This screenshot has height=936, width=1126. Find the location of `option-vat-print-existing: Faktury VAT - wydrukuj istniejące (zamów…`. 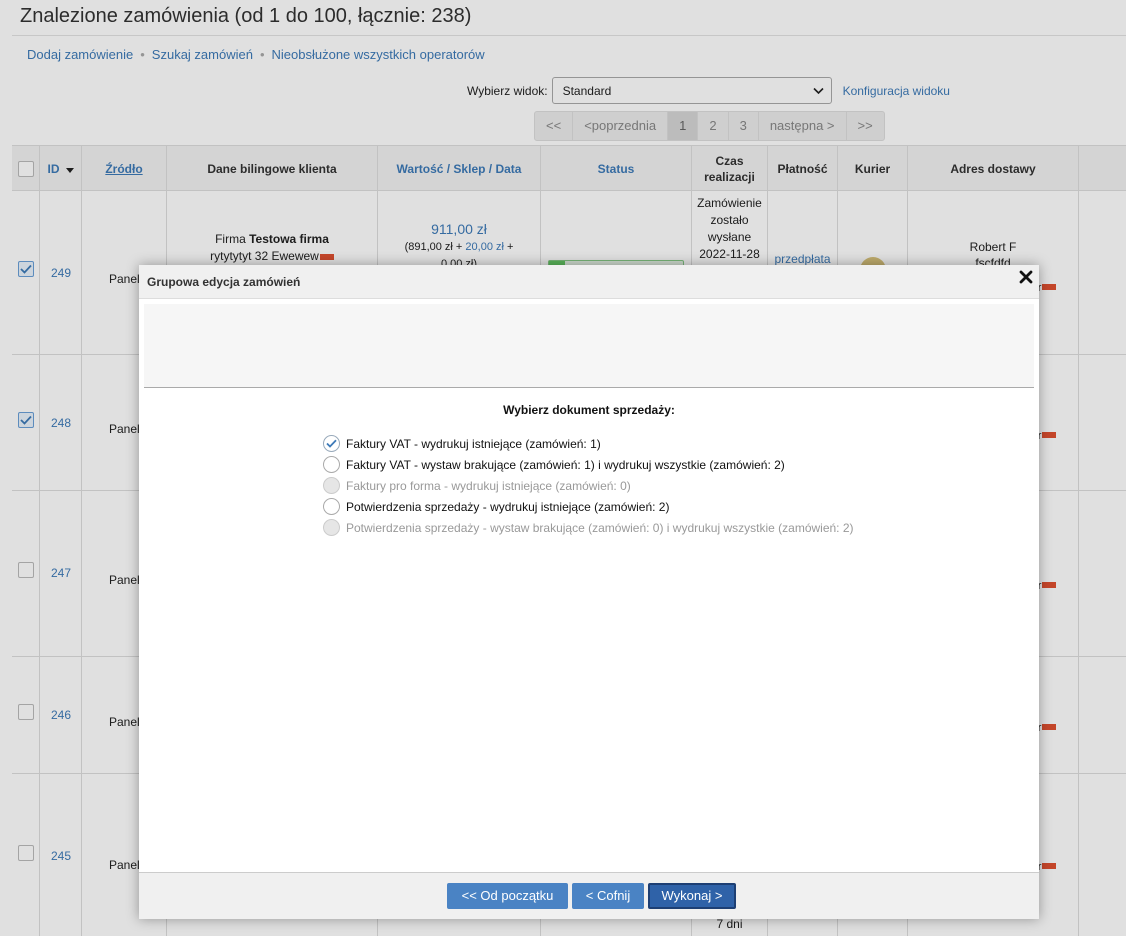

option-vat-print-existing: Faktury VAT - wydrukuj istniejące (zamów… is located at coordinates (588, 443).